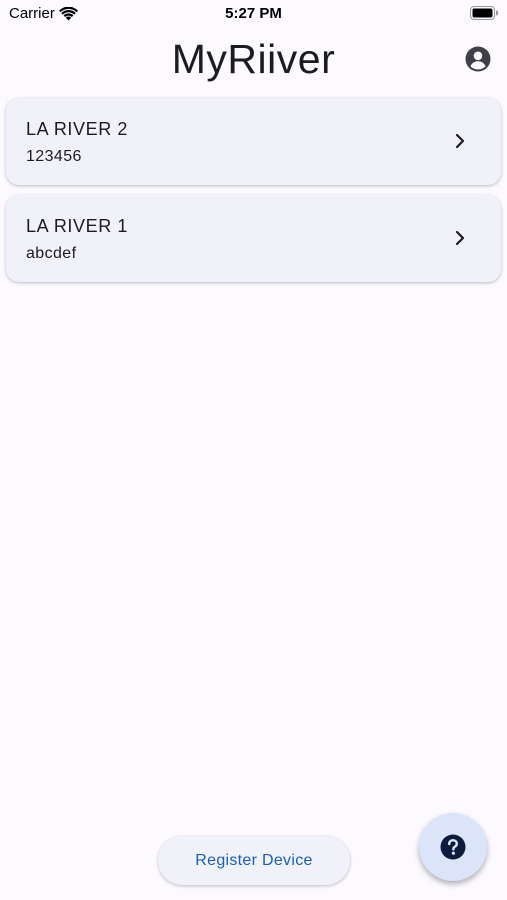 The image size is (507, 900). I want to click on account-circle-icon, so click(478, 59).